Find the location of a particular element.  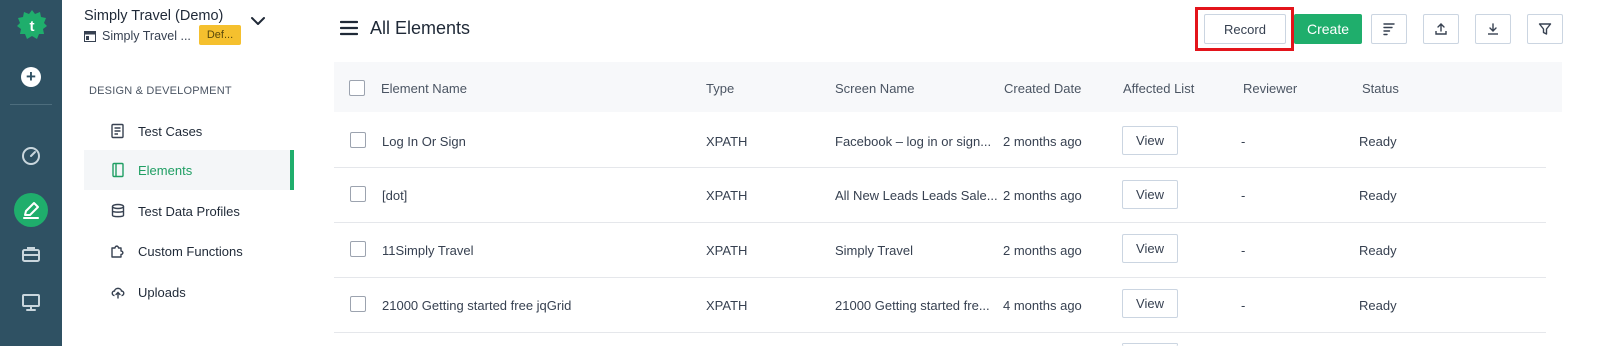

upload-button is located at coordinates (1441, 29).